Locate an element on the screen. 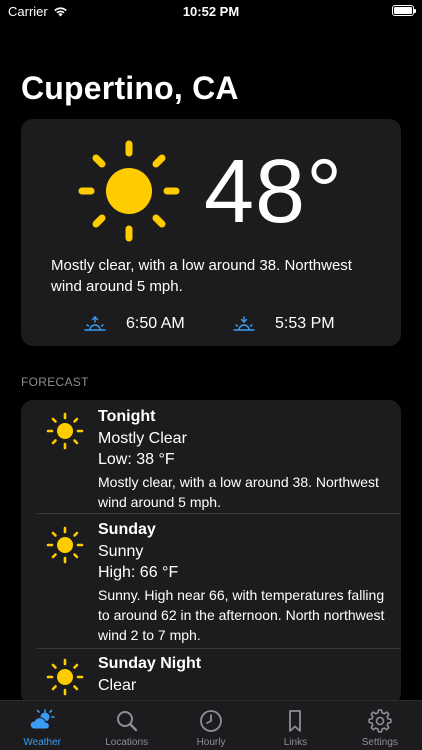 The height and width of the screenshot is (750, 422). tab-bar: Weather Locations Hourly Links Settings is located at coordinates (211, 725).